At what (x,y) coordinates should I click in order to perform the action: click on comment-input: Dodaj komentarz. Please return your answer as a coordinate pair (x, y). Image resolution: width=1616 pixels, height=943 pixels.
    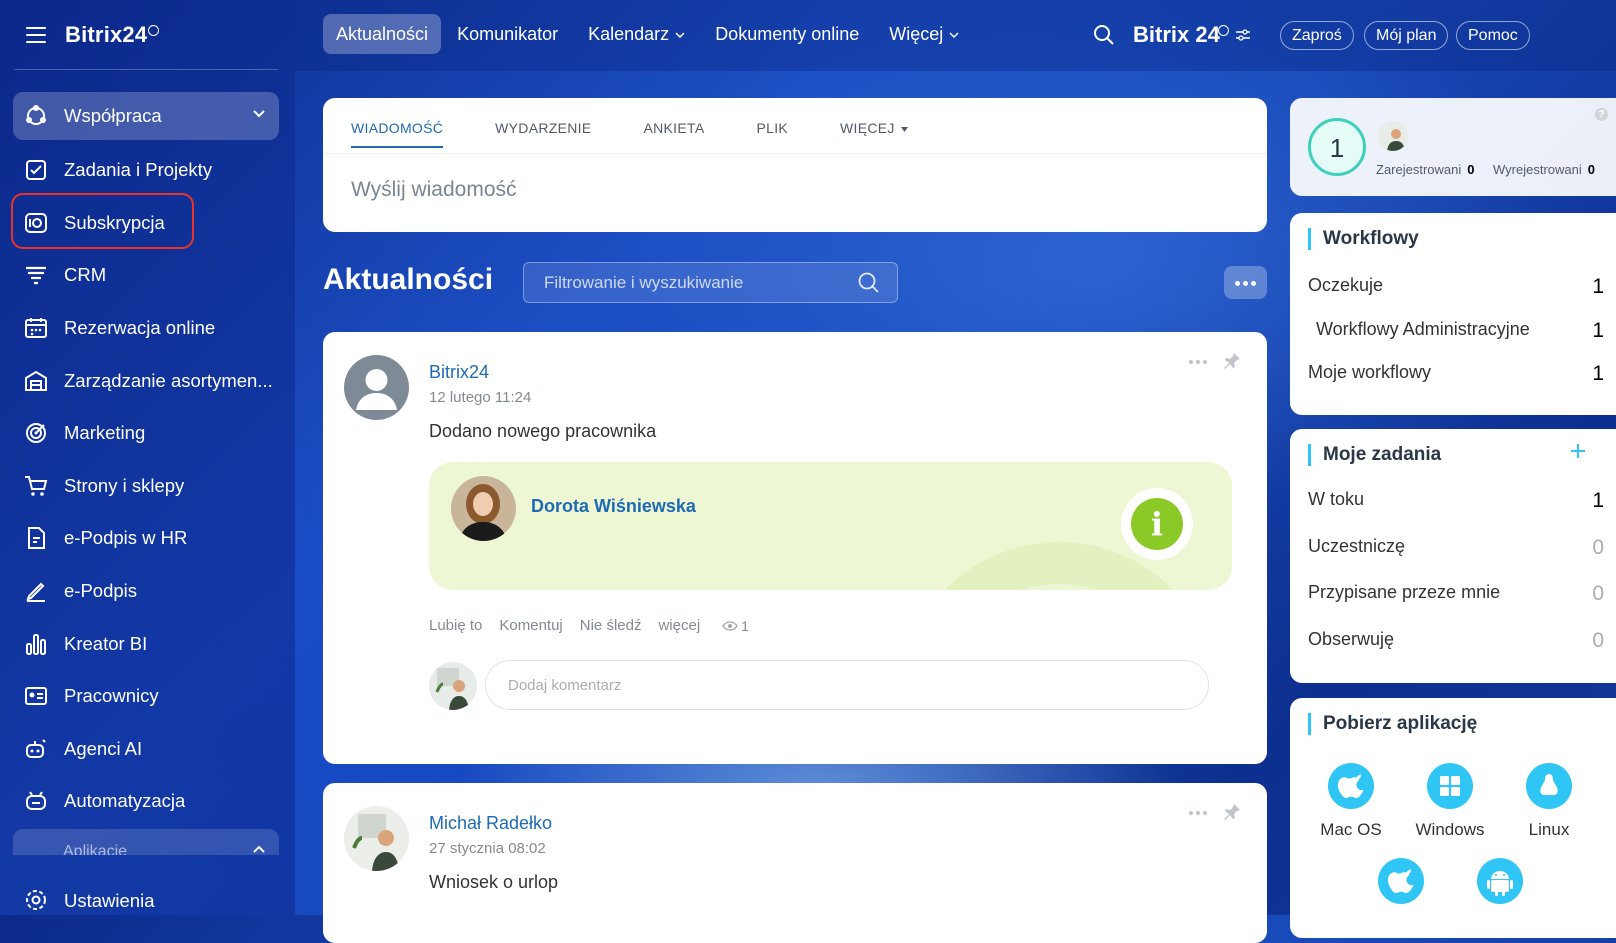
    Looking at the image, I should click on (847, 685).